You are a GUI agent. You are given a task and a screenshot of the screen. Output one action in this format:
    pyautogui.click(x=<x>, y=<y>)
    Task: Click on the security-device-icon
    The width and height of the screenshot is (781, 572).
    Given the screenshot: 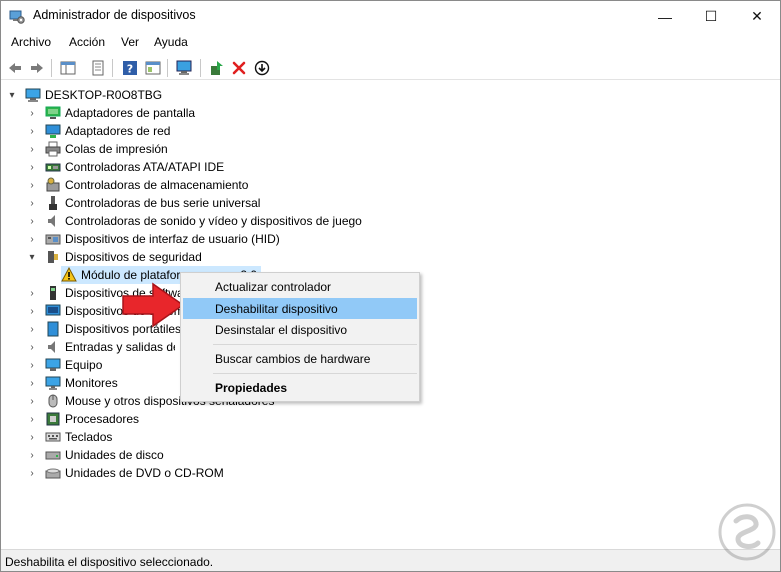 What is the action you would take?
    pyautogui.click(x=53, y=257)
    